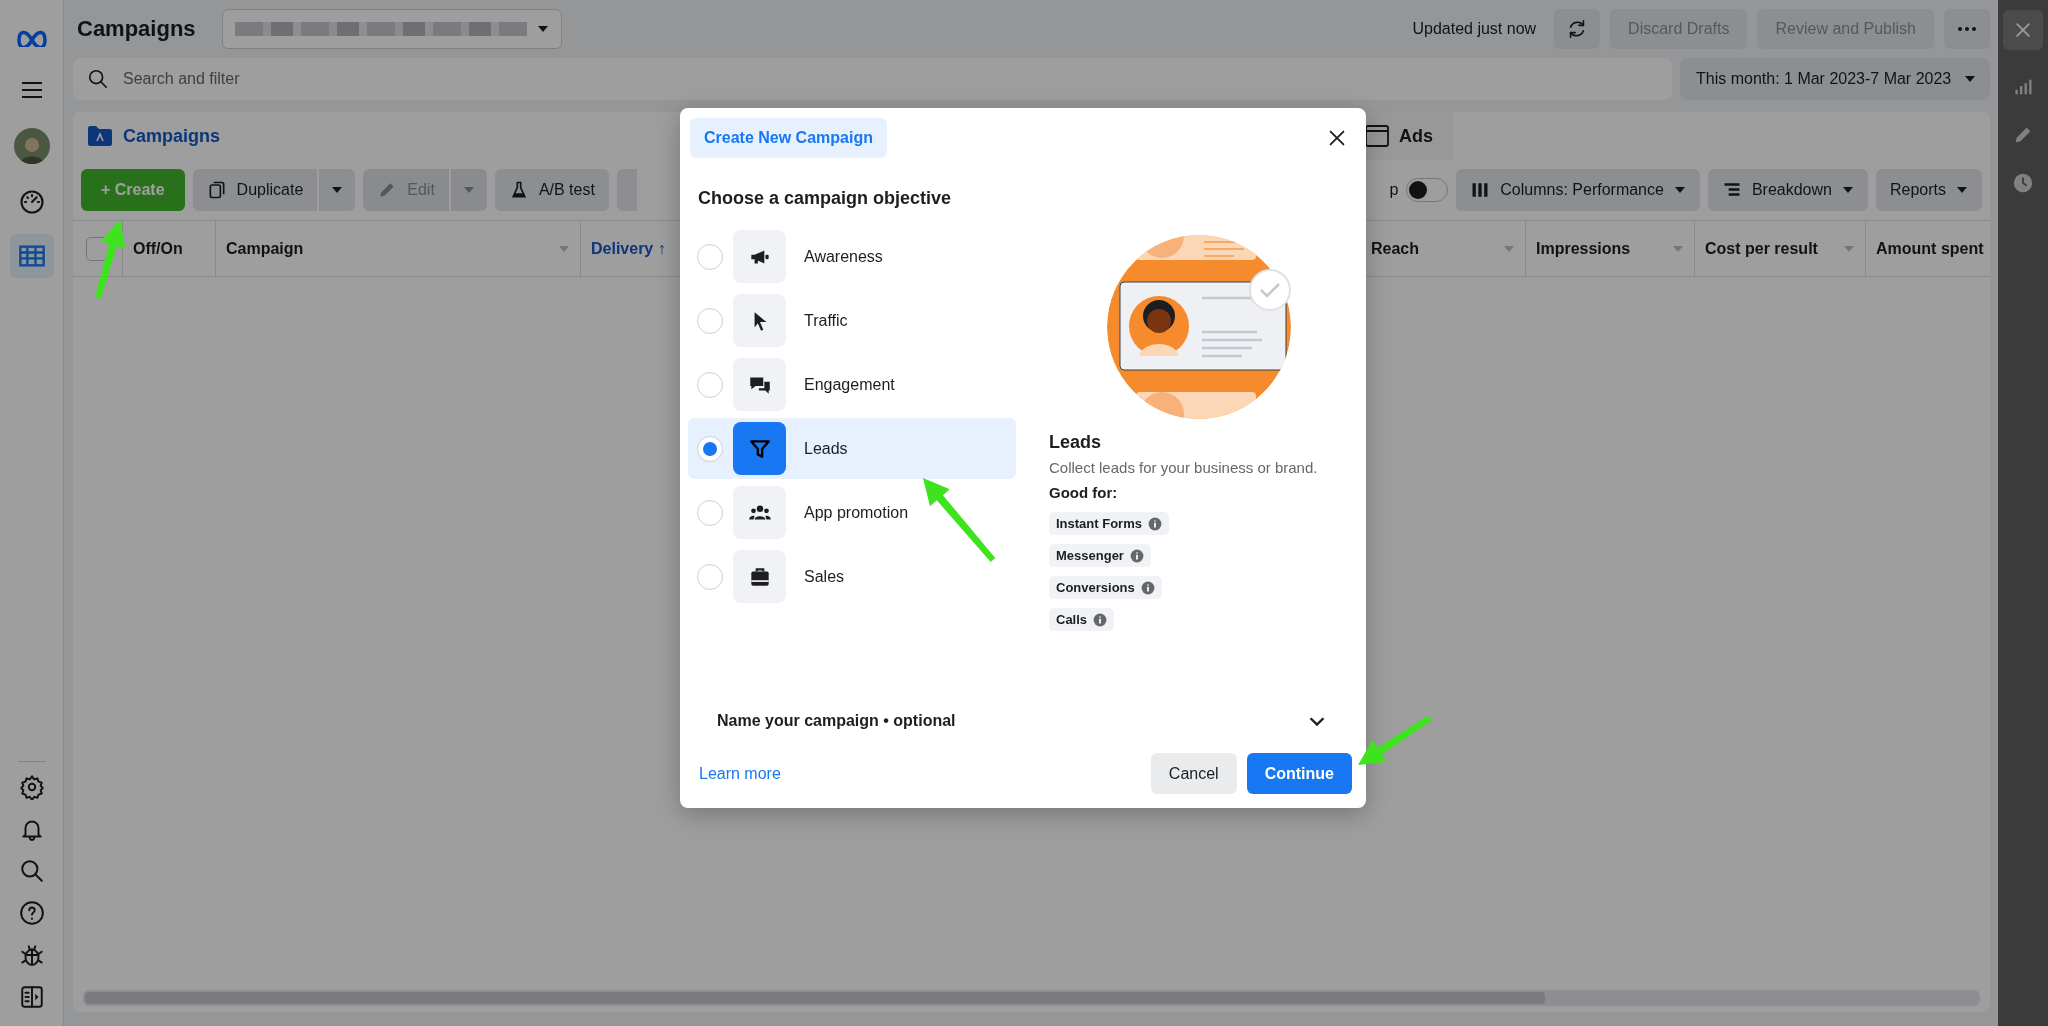 The width and height of the screenshot is (2048, 1026). Describe the element at coordinates (100, 136) in the screenshot. I see `folder-icon` at that location.